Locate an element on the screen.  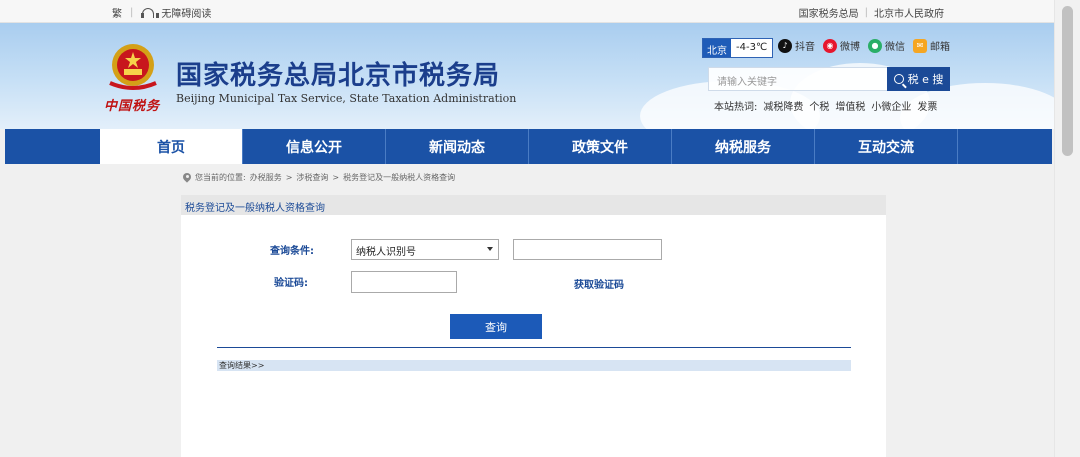
social-label: 微博 is located at coordinates (850, 47).